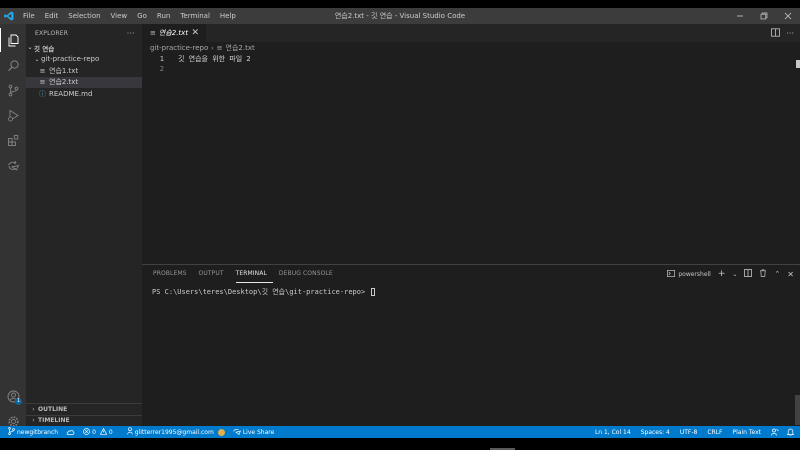 The height and width of the screenshot is (450, 800). I want to click on terminal-shell-select: powershell, so click(689, 274).